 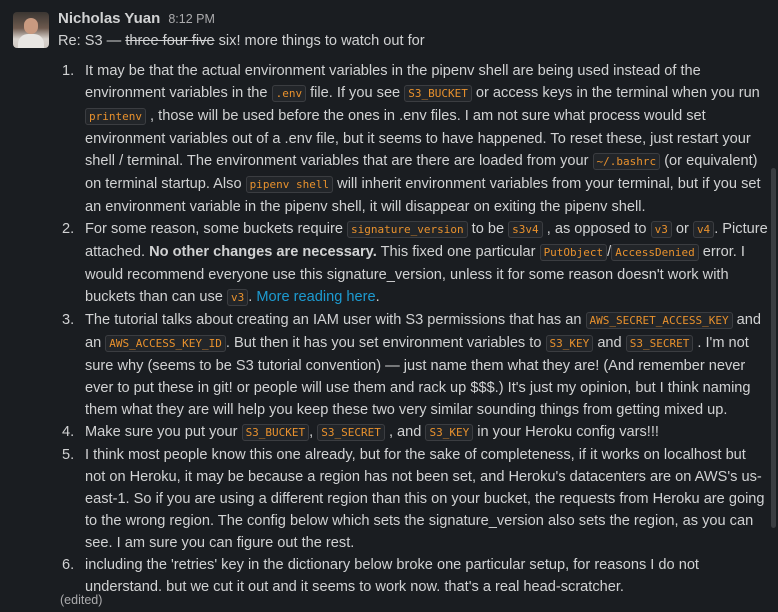 What do you see at coordinates (596, 229) in the screenshot?
I see `list-item-text: , as opposed to` at bounding box center [596, 229].